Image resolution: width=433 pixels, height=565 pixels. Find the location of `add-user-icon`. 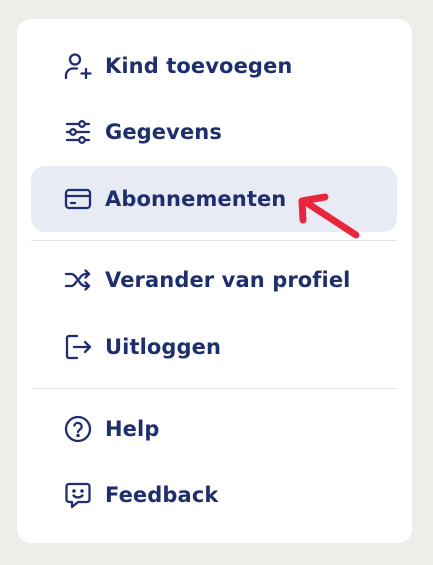

add-user-icon is located at coordinates (78, 66).